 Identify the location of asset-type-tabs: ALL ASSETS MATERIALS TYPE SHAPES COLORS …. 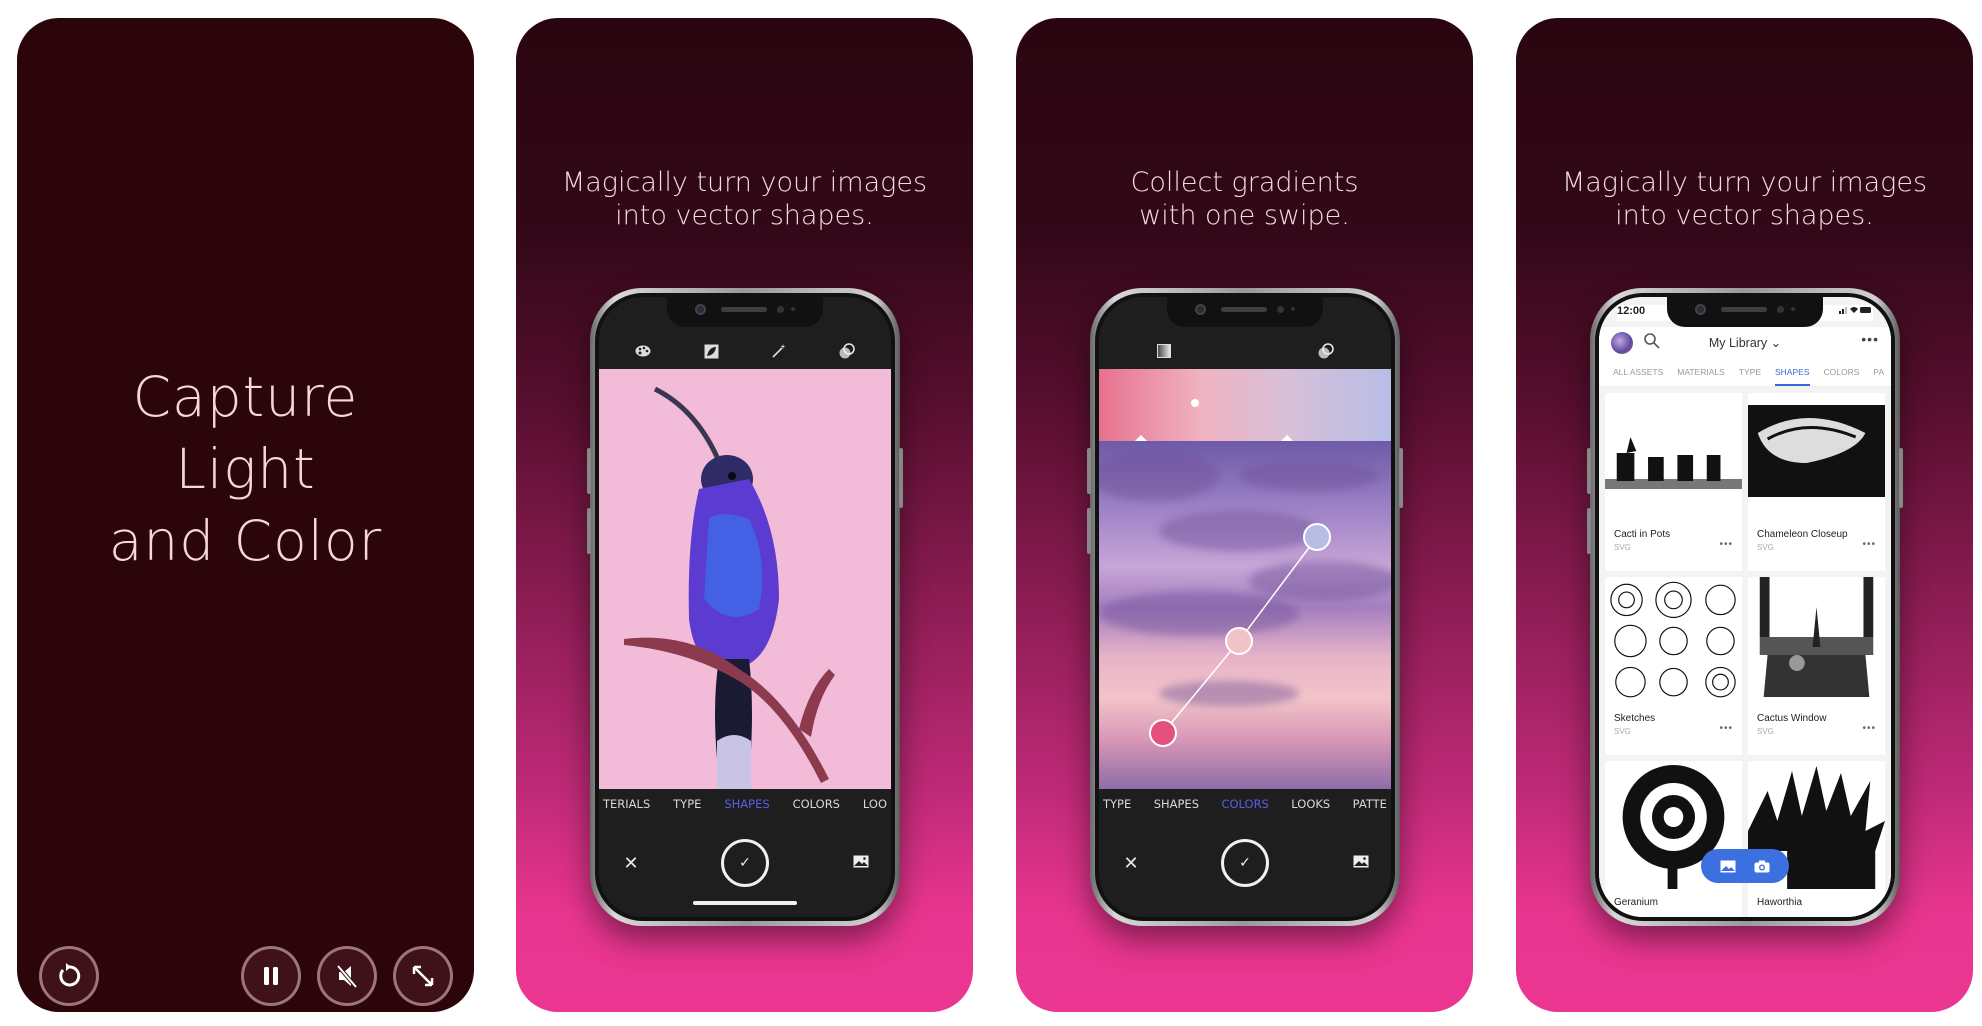
(1745, 374).